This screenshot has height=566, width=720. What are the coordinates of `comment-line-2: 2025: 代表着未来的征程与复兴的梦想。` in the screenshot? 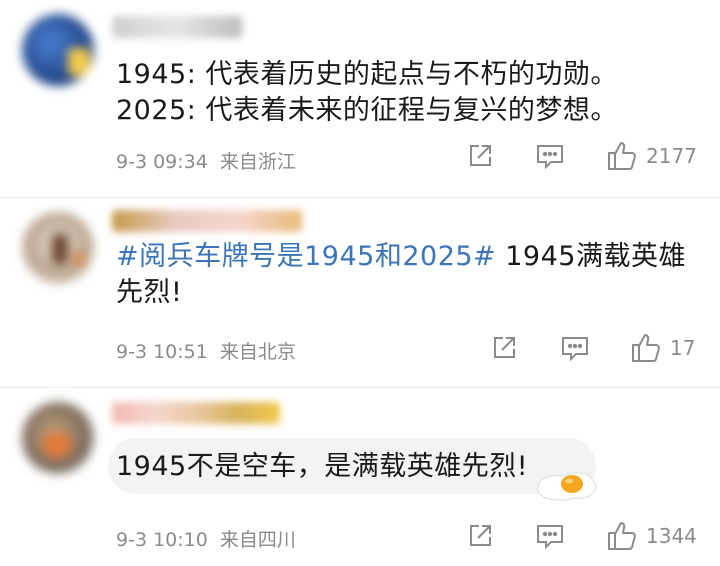 It's located at (367, 110).